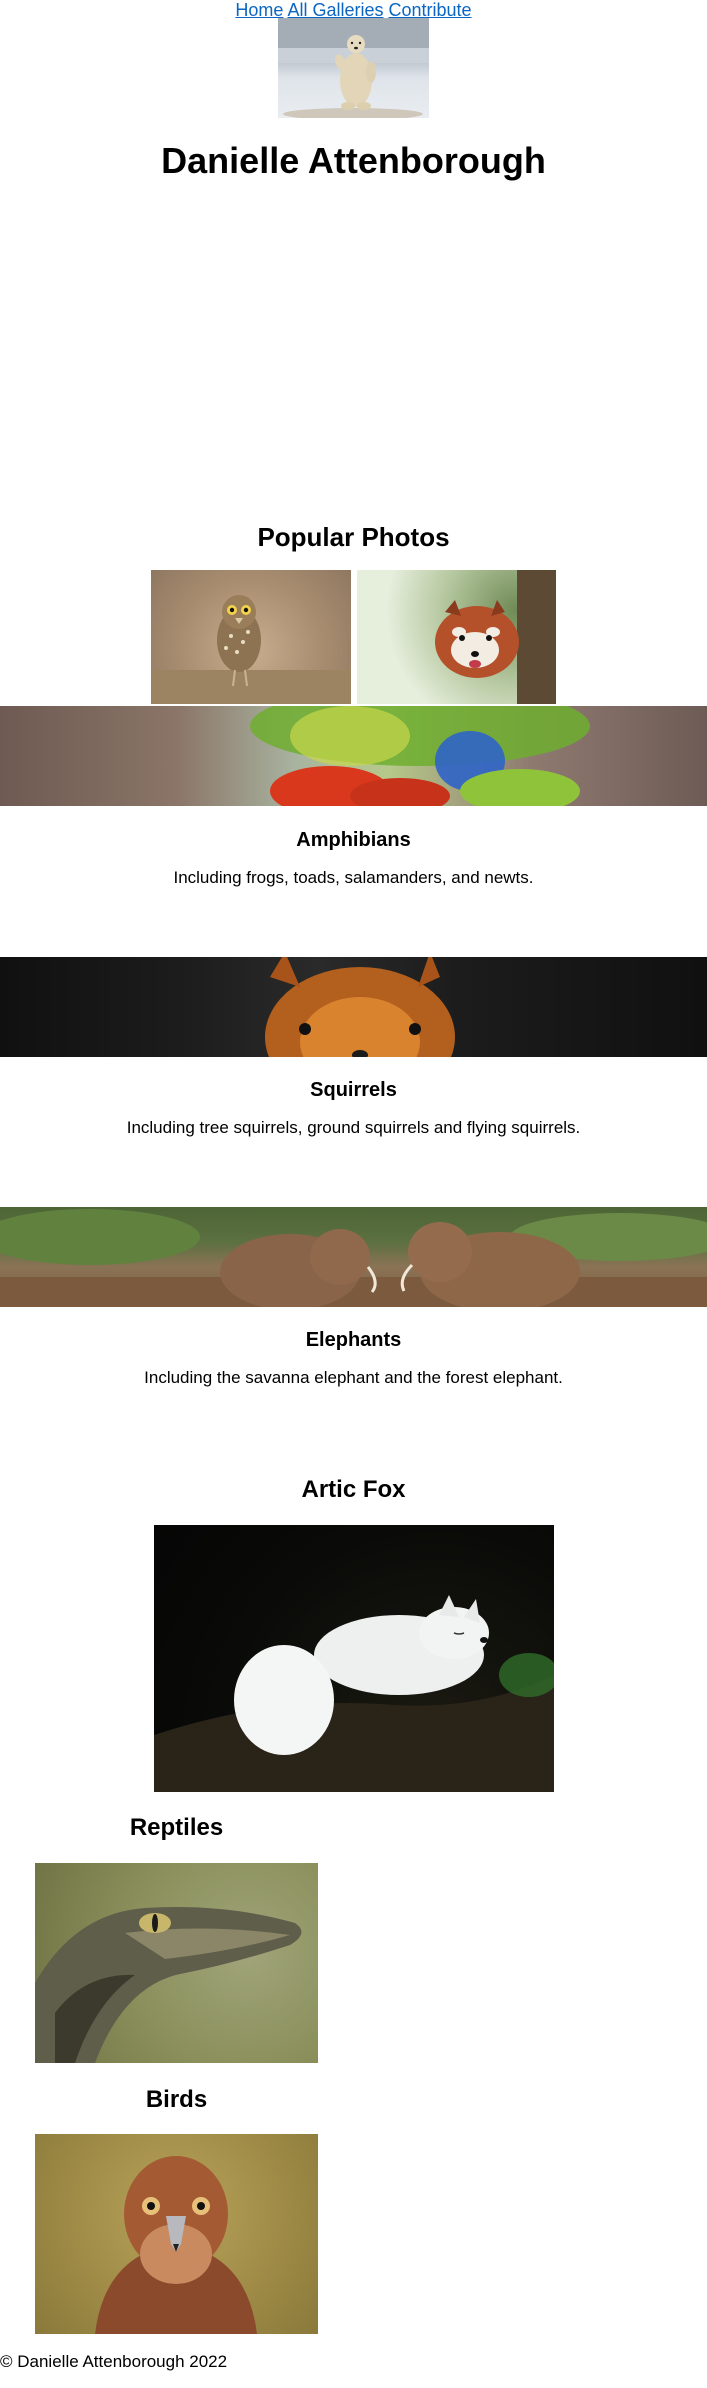 Image resolution: width=707 pixels, height=2388 pixels. What do you see at coordinates (353, 1489) in the screenshot?
I see `artic-fox-heading: Artic Fox` at bounding box center [353, 1489].